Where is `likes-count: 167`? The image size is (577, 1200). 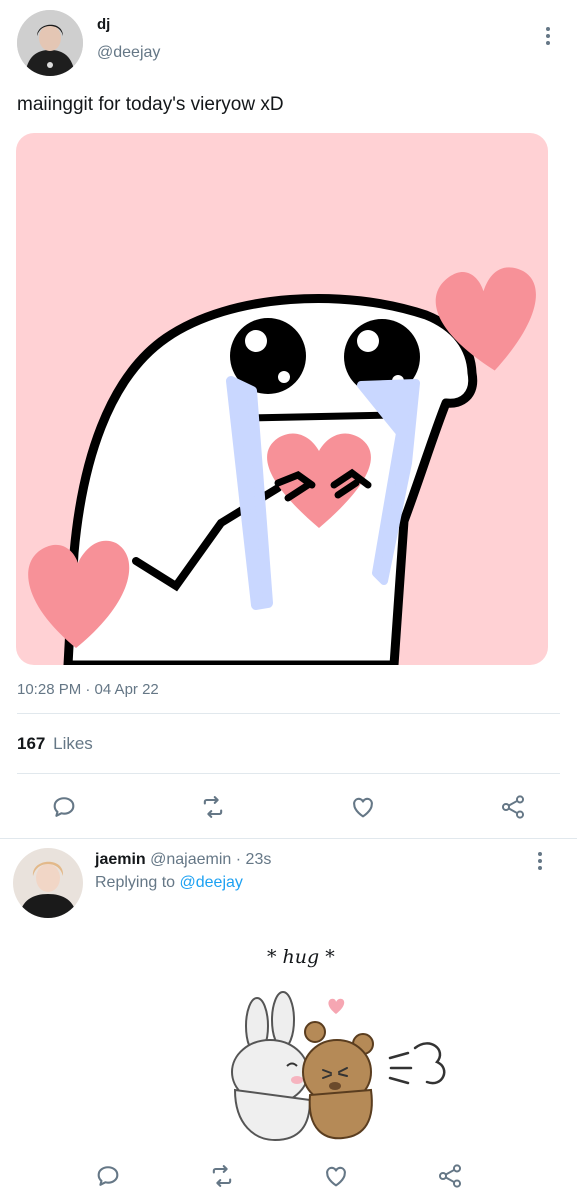
likes-count: 167 is located at coordinates (31, 743).